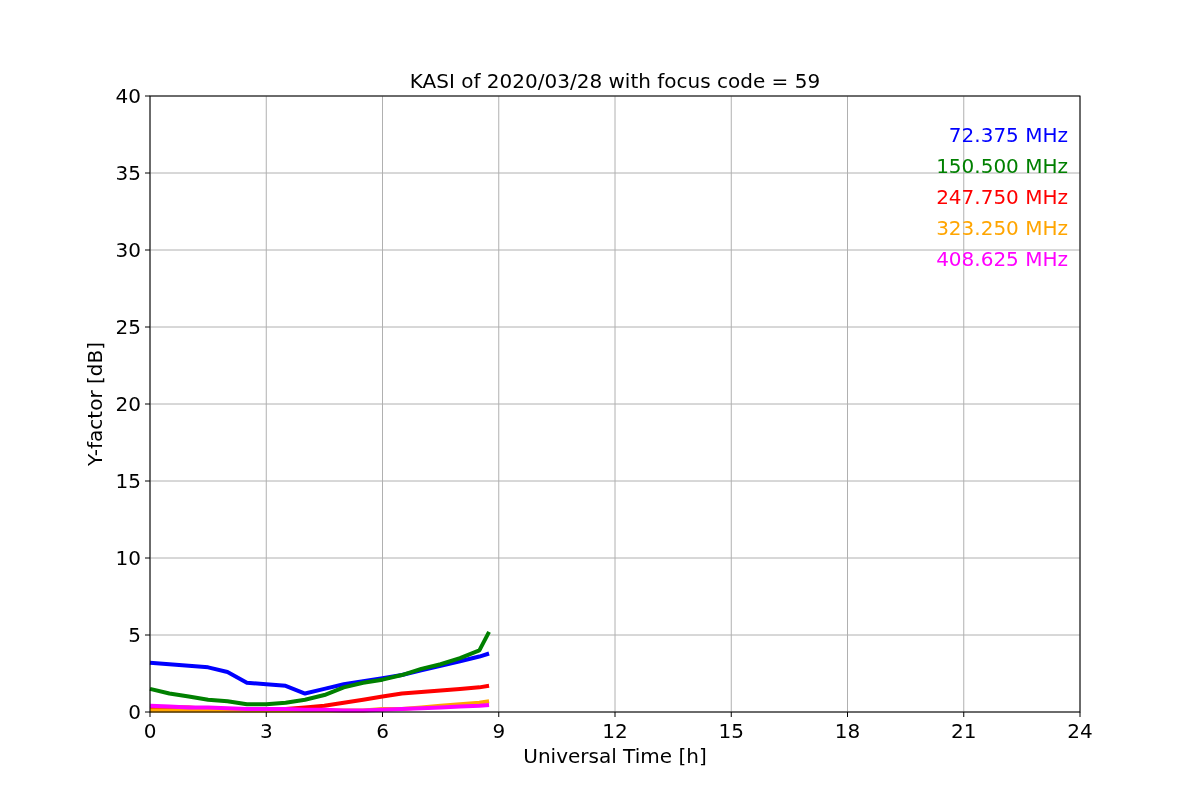 The width and height of the screenshot is (1200, 800). What do you see at coordinates (128, 250) in the screenshot?
I see `tick-label: 30` at bounding box center [128, 250].